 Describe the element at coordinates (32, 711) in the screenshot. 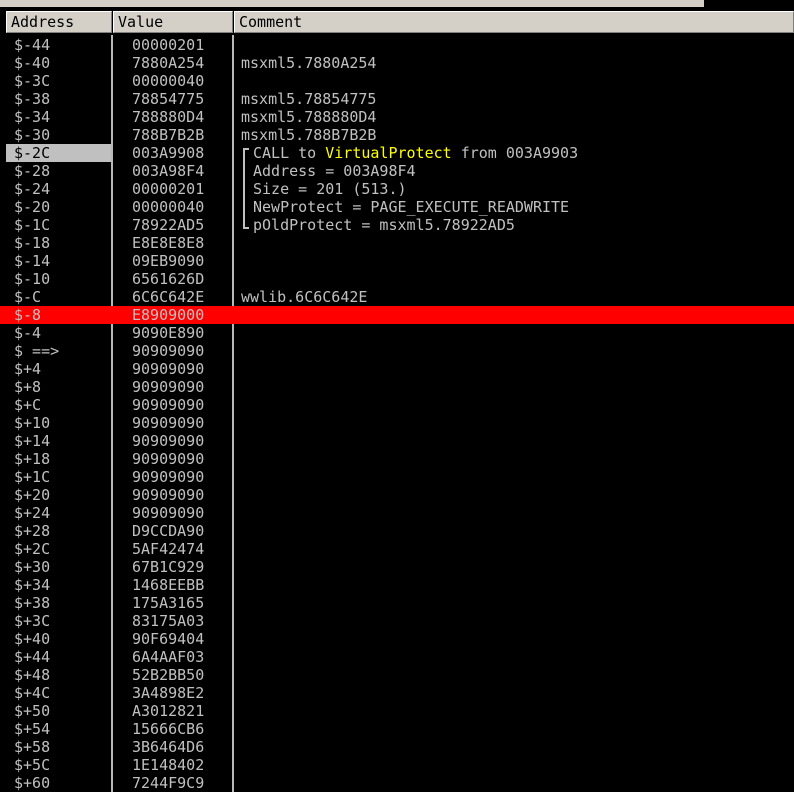

I see `stack-address: $+50` at that location.